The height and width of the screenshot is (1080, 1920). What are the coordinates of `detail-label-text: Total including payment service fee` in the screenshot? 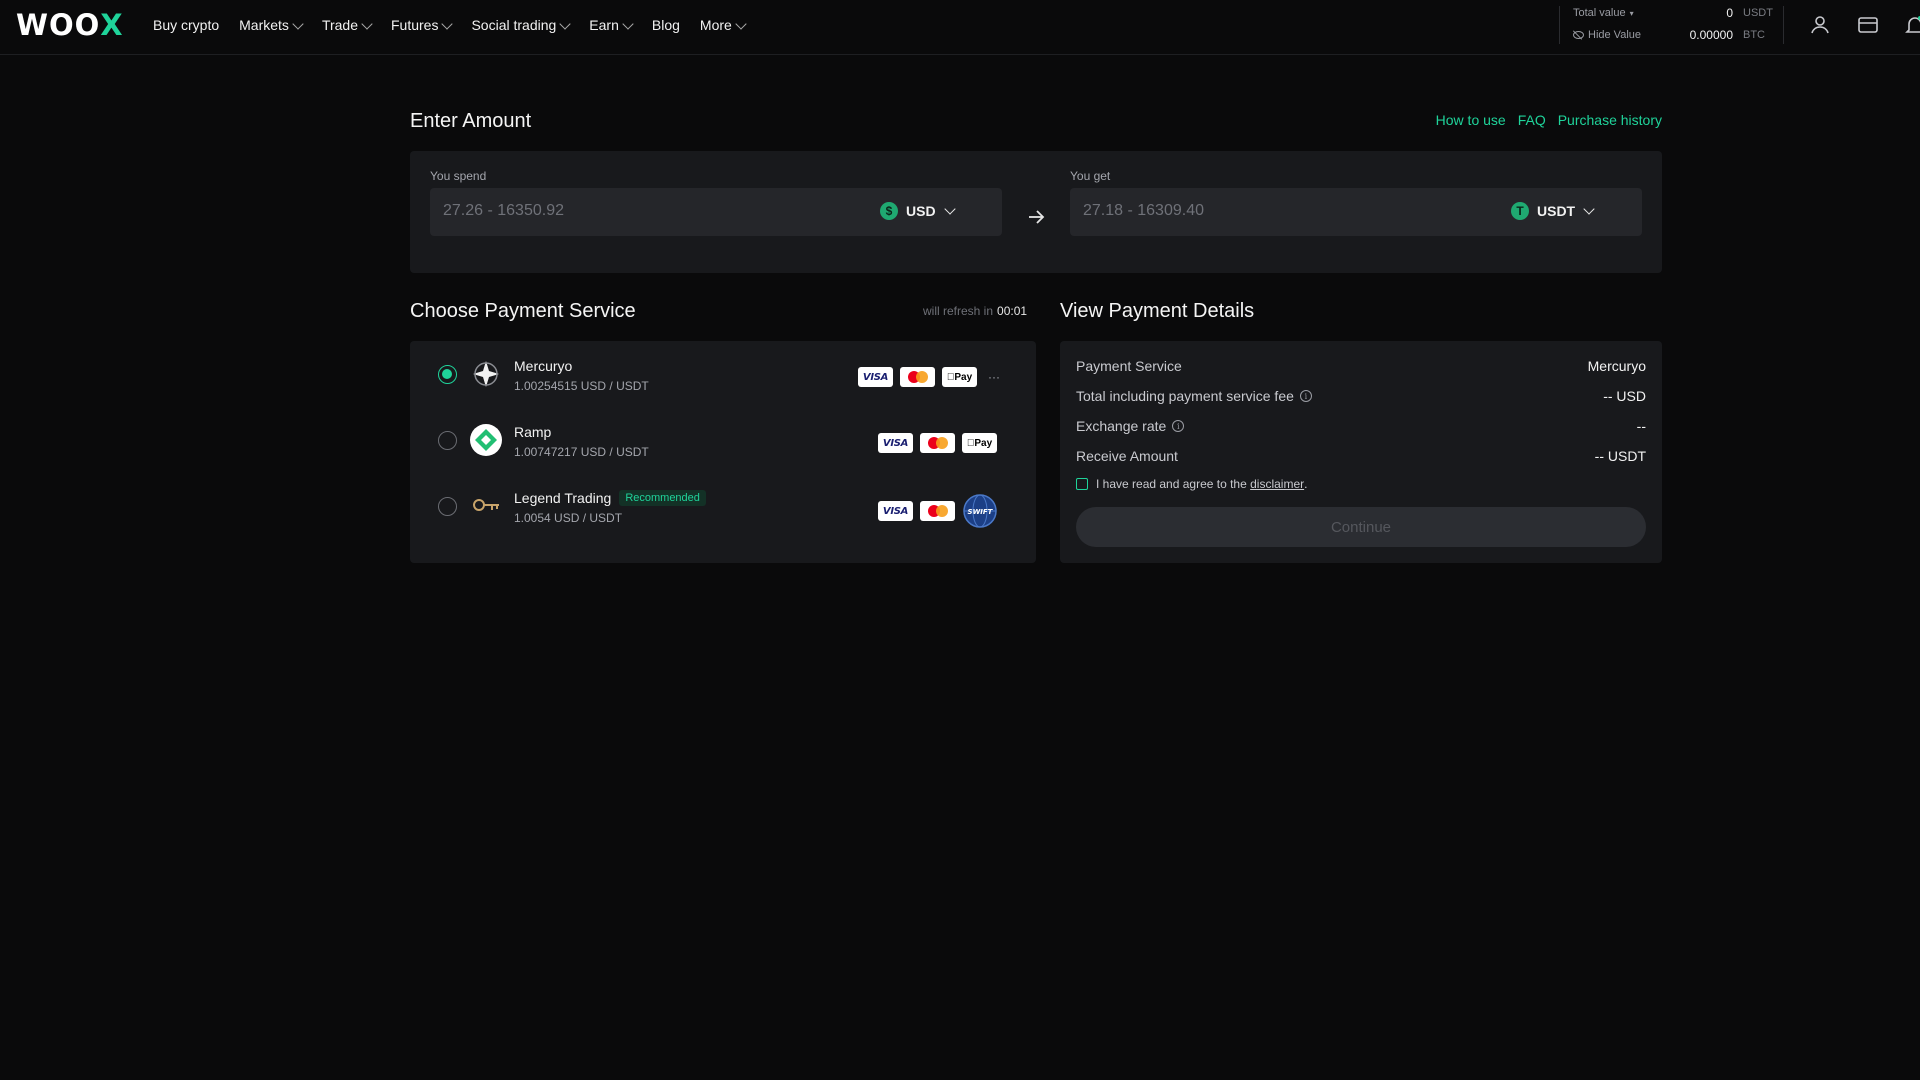 It's located at (1185, 396).